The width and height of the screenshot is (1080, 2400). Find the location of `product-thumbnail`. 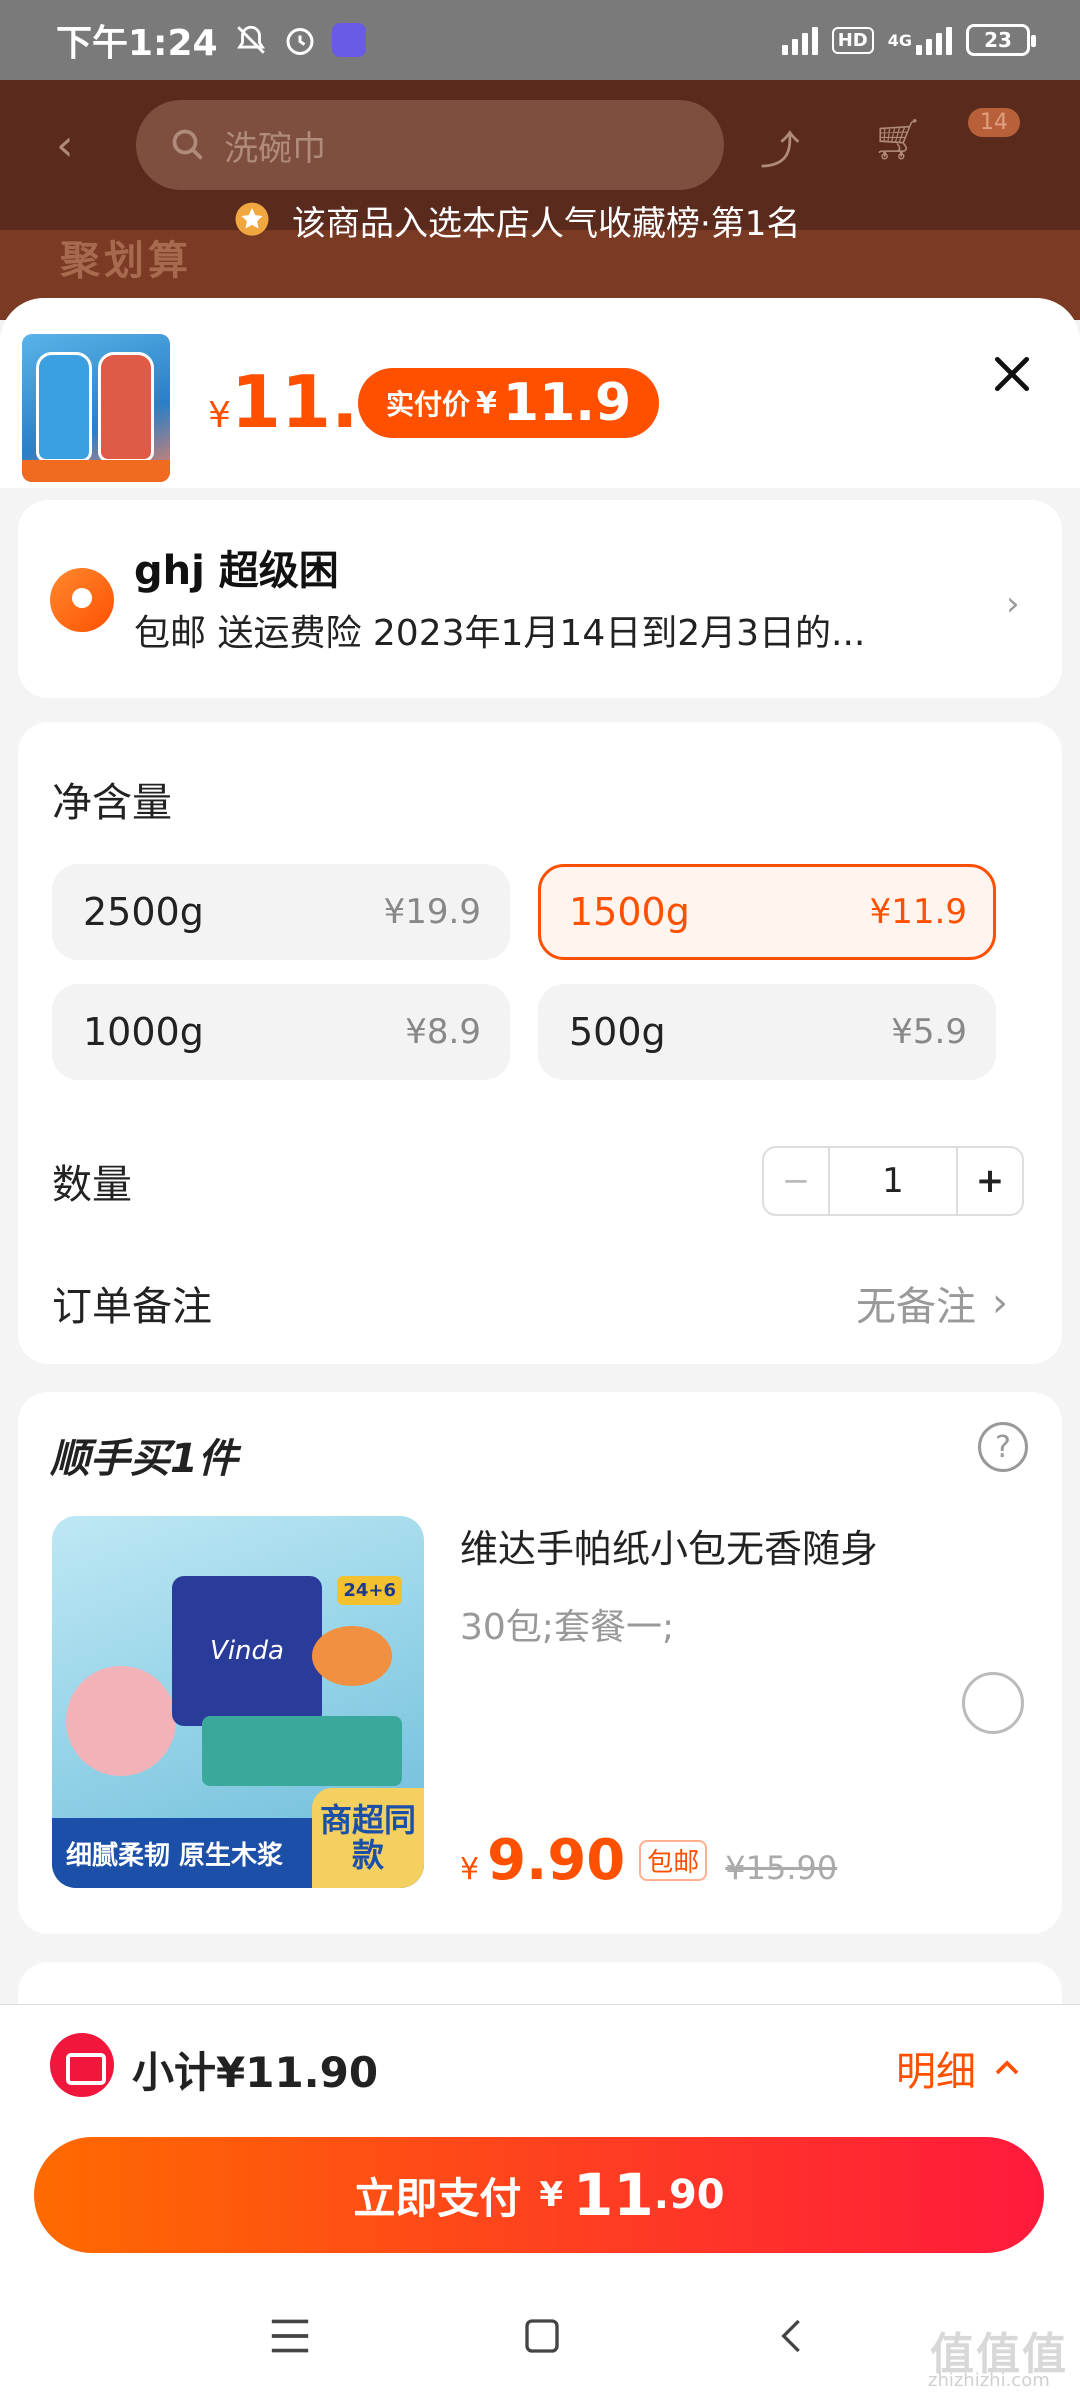

product-thumbnail is located at coordinates (96, 408).